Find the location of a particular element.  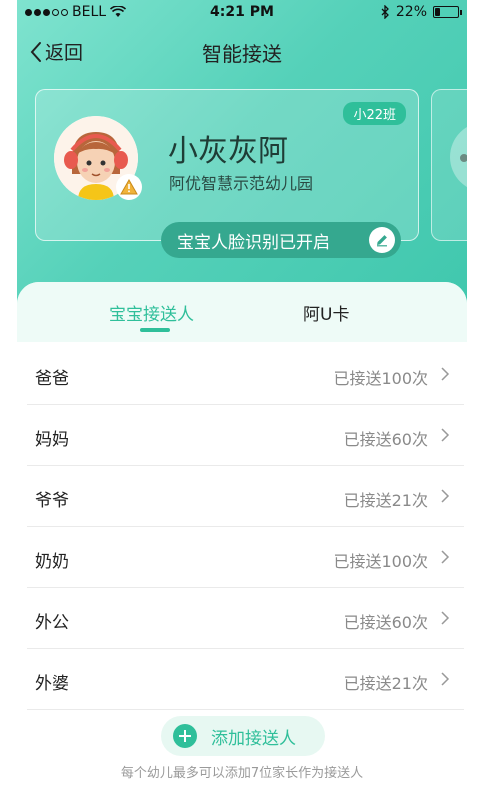

person-name: 妈妈 is located at coordinates (52, 440).